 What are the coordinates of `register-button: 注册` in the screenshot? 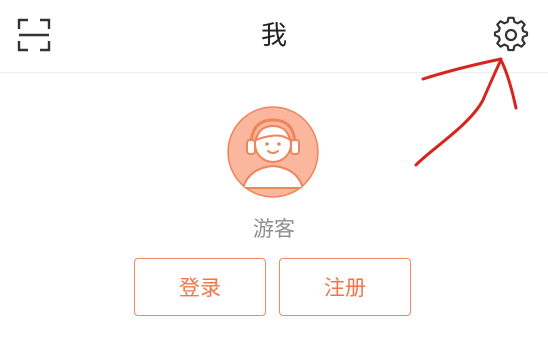 It's located at (345, 287).